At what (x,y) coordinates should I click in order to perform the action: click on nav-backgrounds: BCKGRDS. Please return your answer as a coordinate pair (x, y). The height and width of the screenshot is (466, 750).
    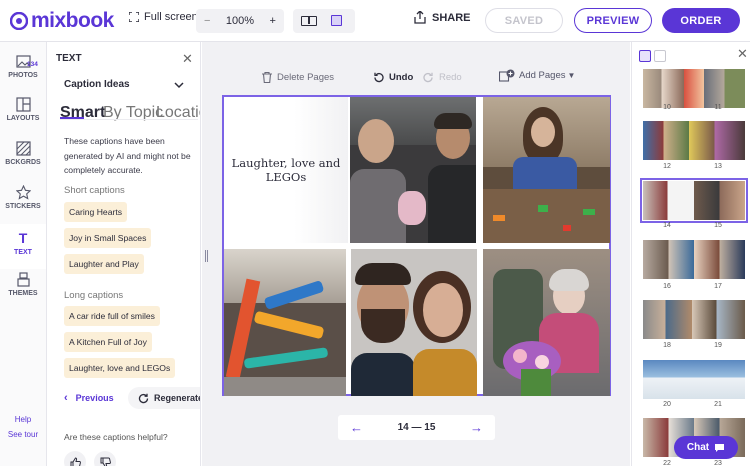
    Looking at the image, I should click on (23, 153).